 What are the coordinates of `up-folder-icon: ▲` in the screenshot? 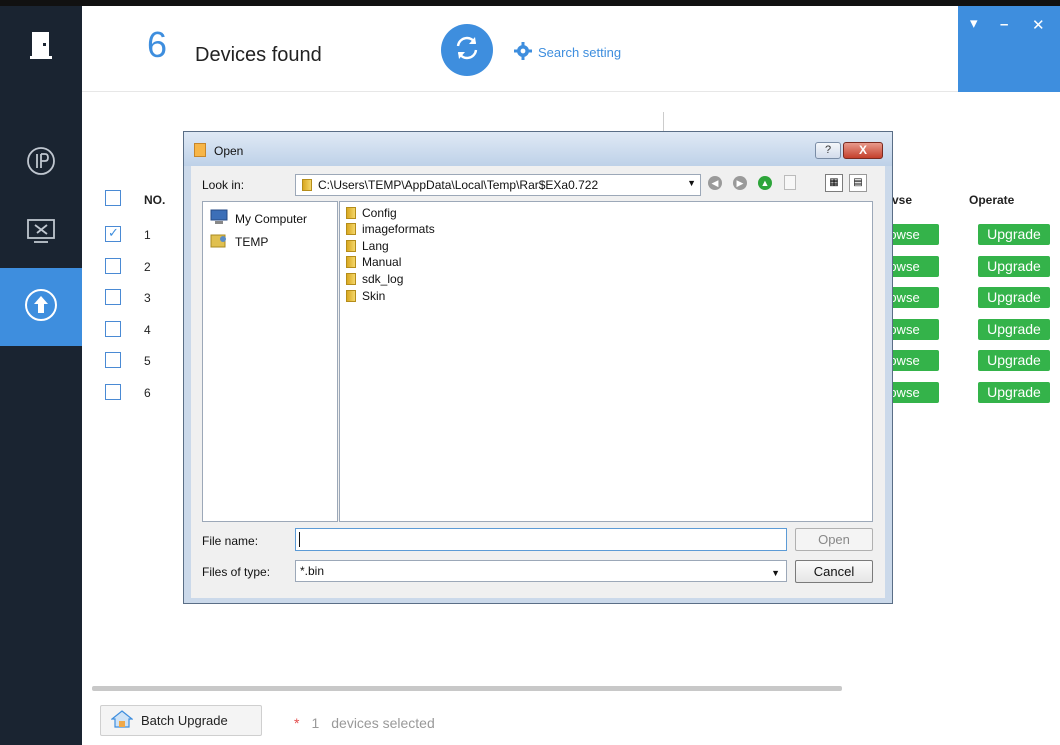 It's located at (765, 183).